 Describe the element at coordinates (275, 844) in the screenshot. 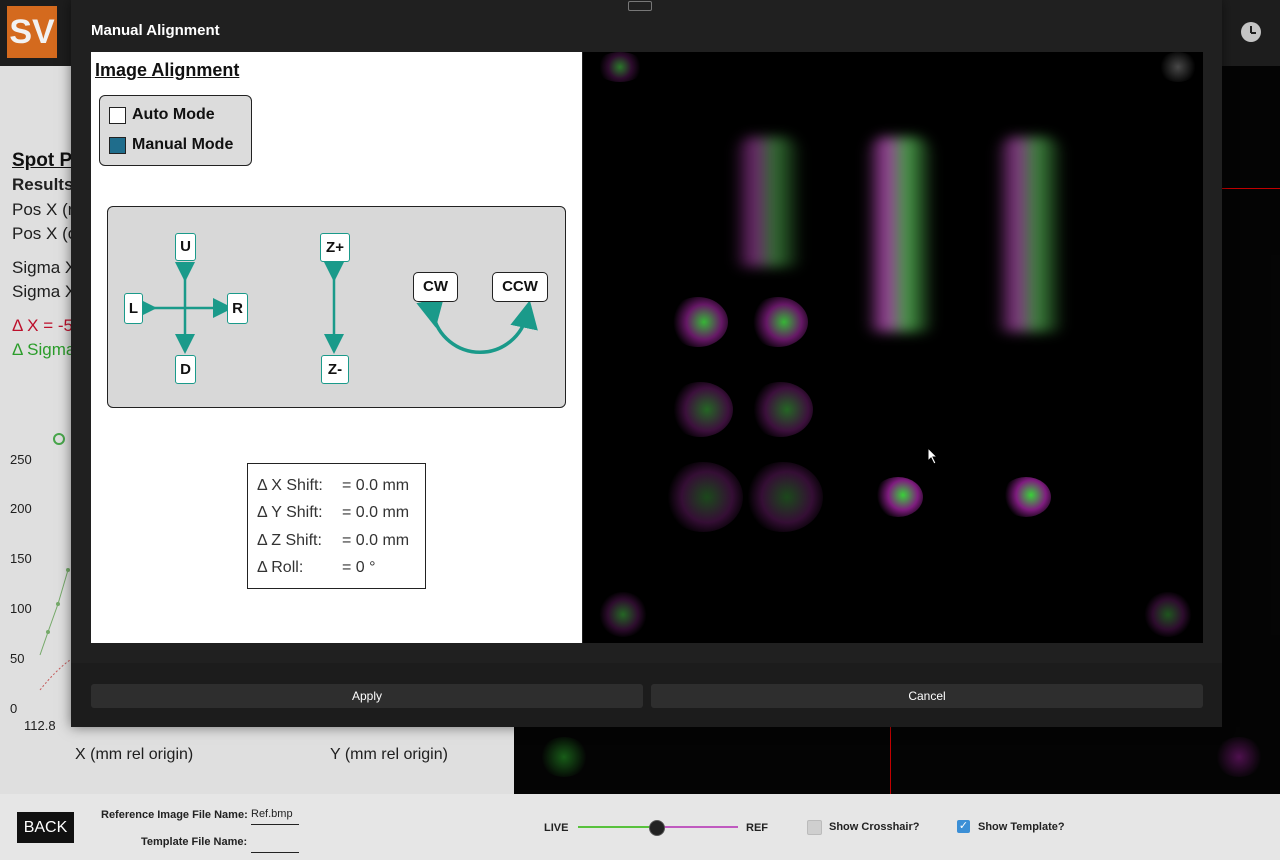

I see `template-field` at that location.